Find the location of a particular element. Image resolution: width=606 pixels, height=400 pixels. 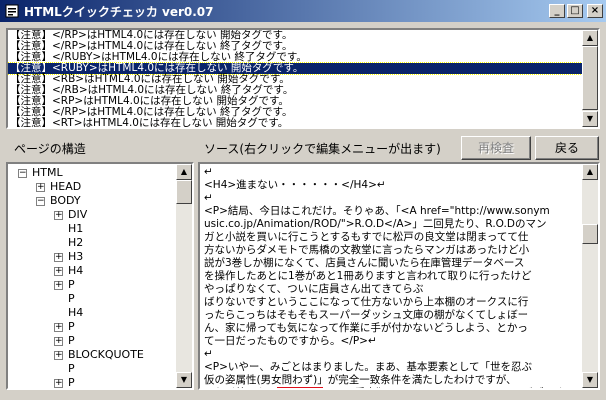

tree-node: + H4 is located at coordinates (92, 271).